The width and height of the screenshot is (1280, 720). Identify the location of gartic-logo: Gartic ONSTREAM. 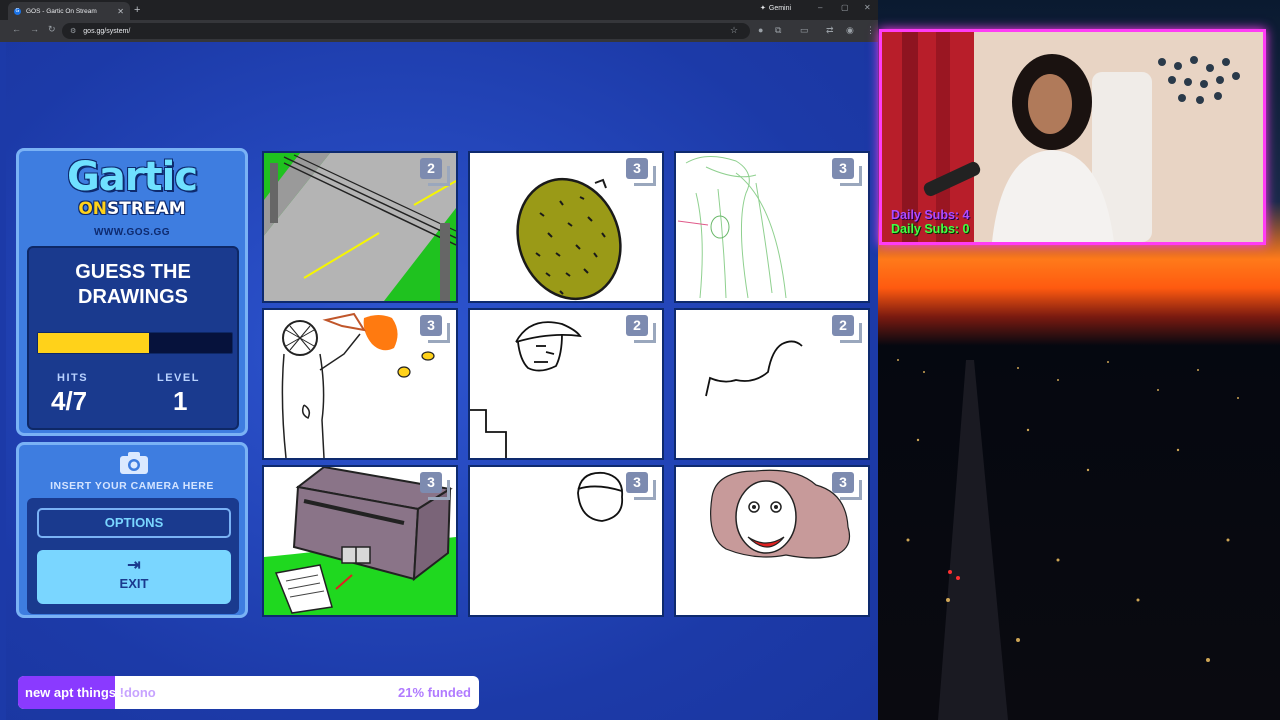
(132, 187).